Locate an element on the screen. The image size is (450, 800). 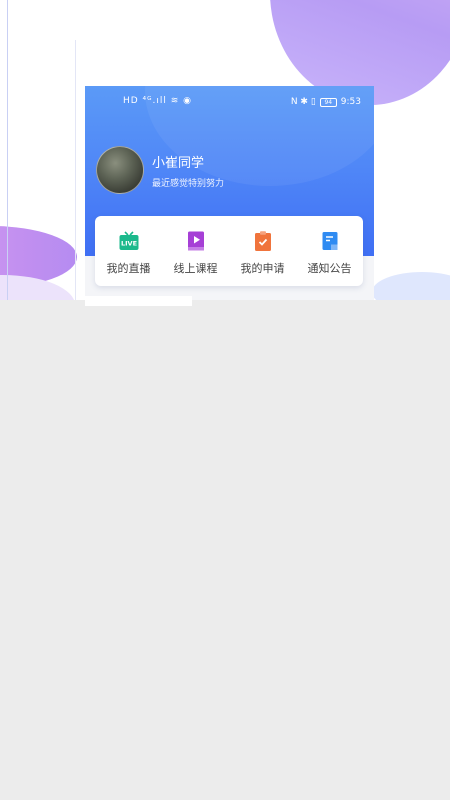
content-strip is located at coordinates (138, 301).